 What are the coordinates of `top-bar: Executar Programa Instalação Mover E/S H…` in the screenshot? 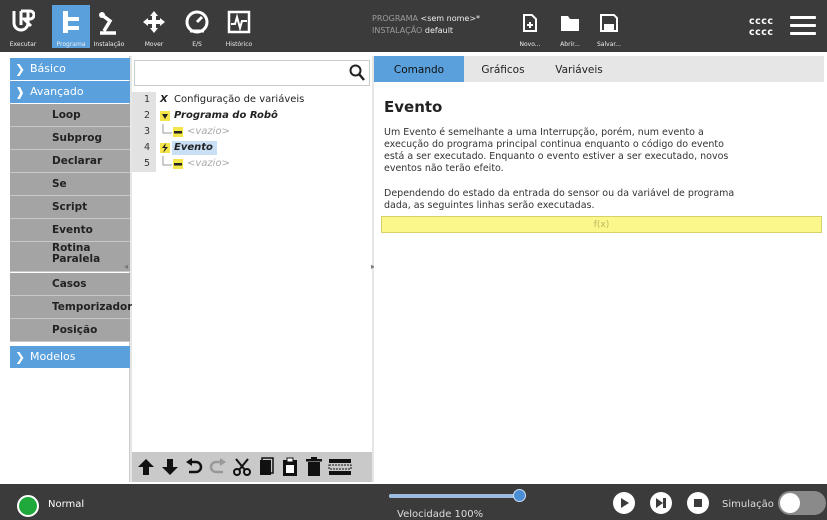 It's located at (413, 26).